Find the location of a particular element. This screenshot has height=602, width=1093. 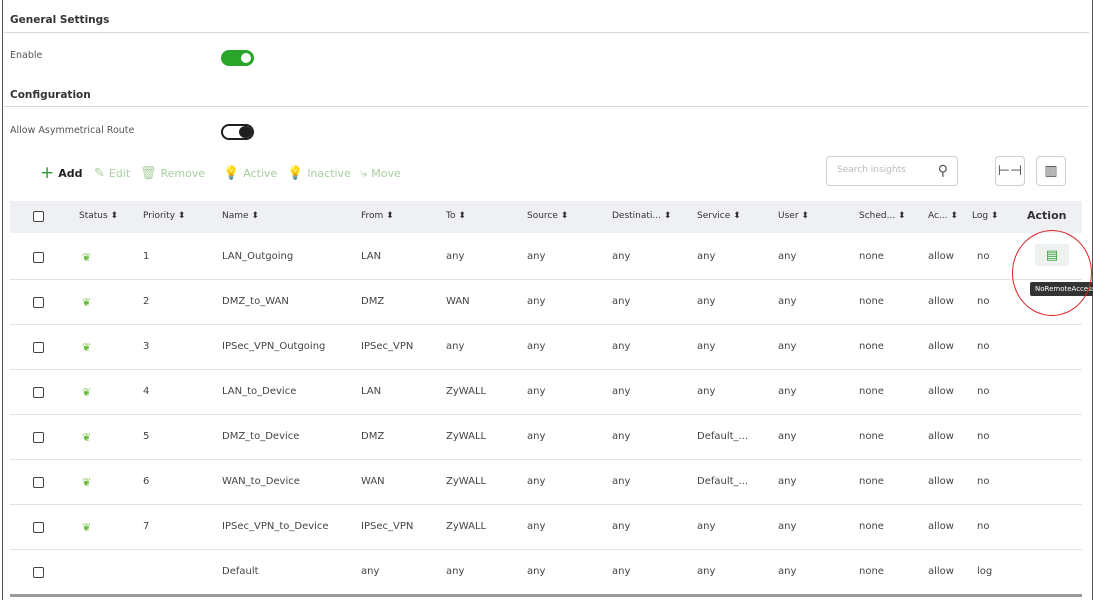

move-button: ⤷ Move is located at coordinates (380, 173).